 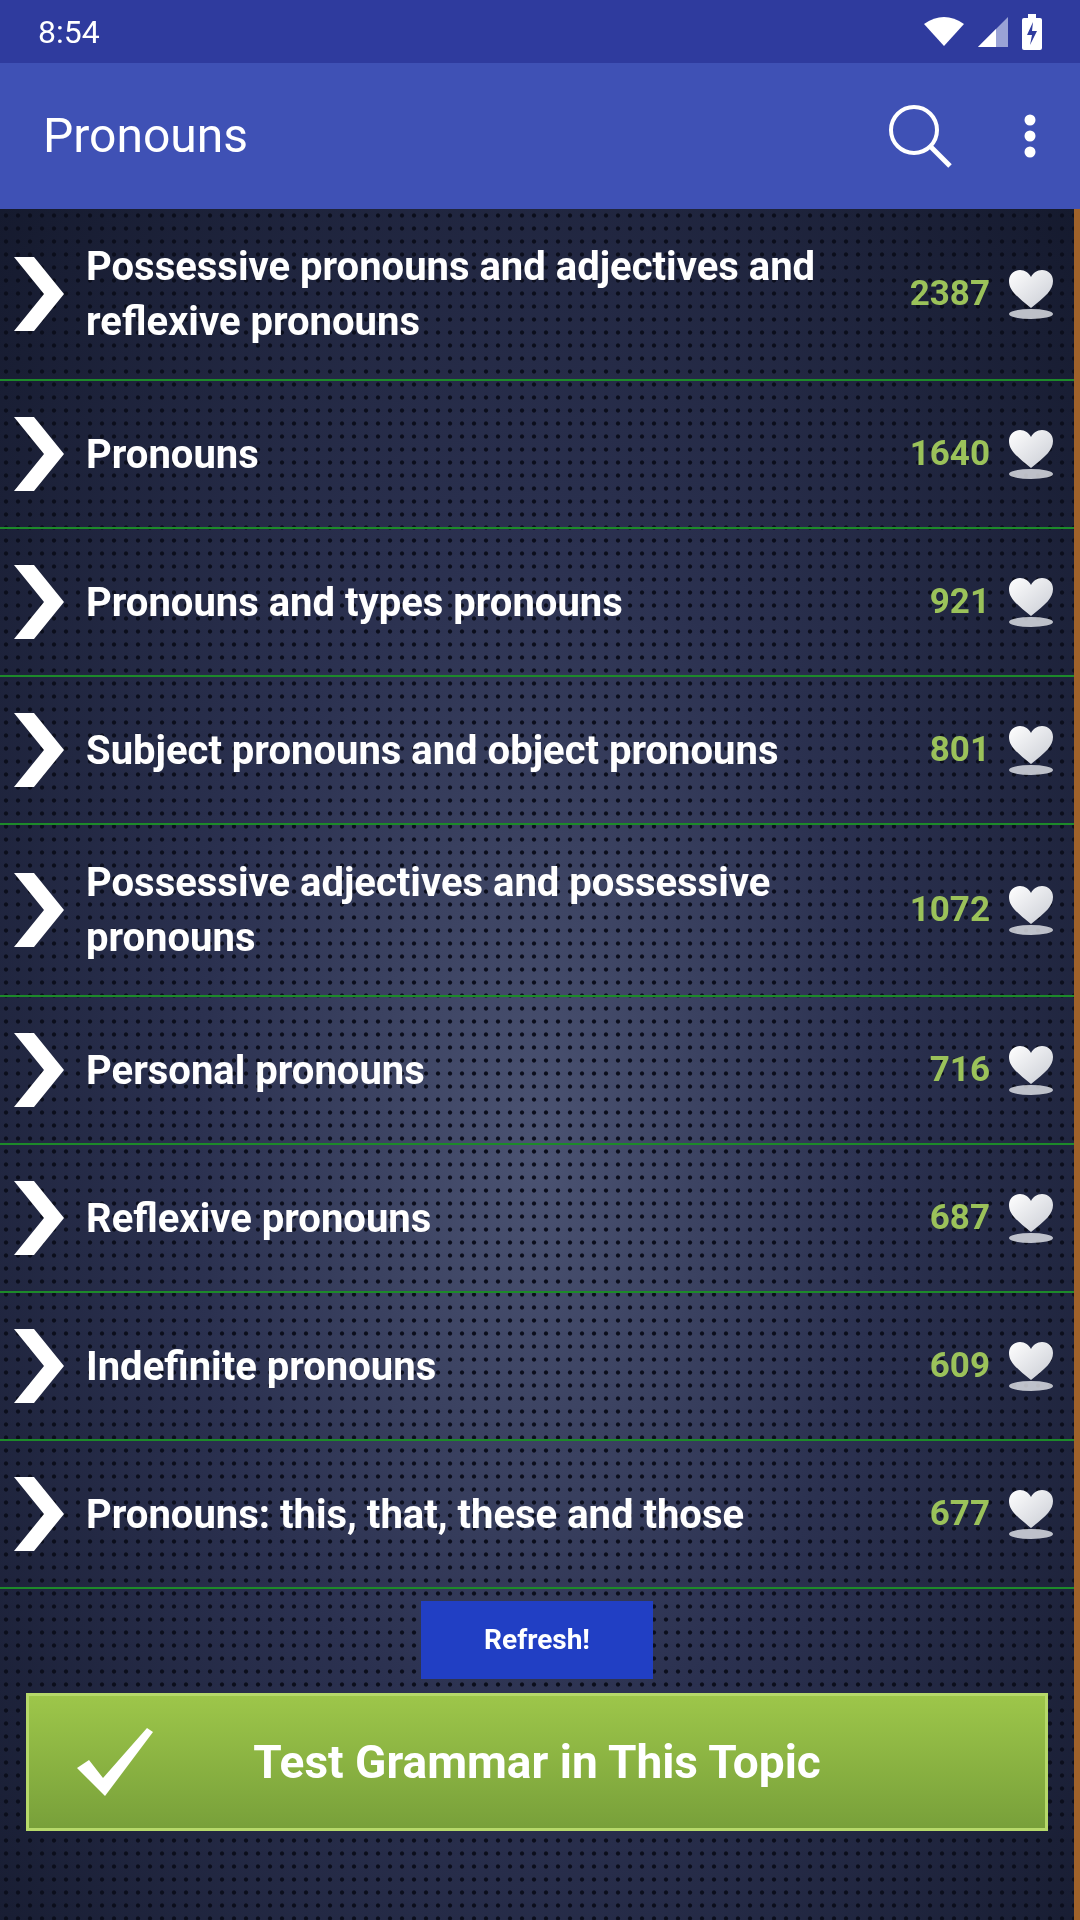 What do you see at coordinates (537, 455) in the screenshot?
I see `topic-row: Pronouns 1640` at bounding box center [537, 455].